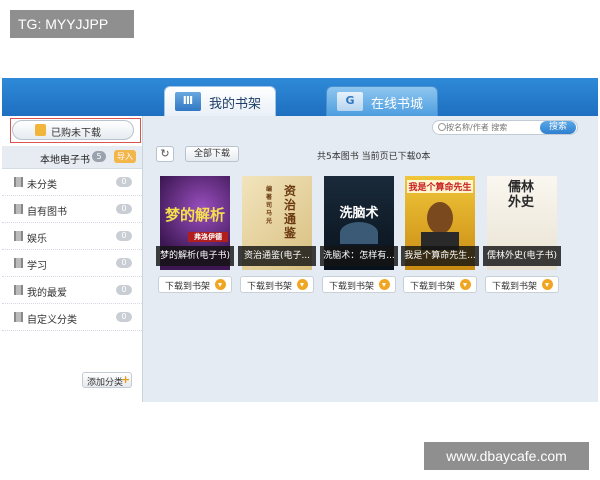 The image size is (600, 480). Describe the element at coordinates (359, 233) in the screenshot. I see `cover-illustration` at that location.